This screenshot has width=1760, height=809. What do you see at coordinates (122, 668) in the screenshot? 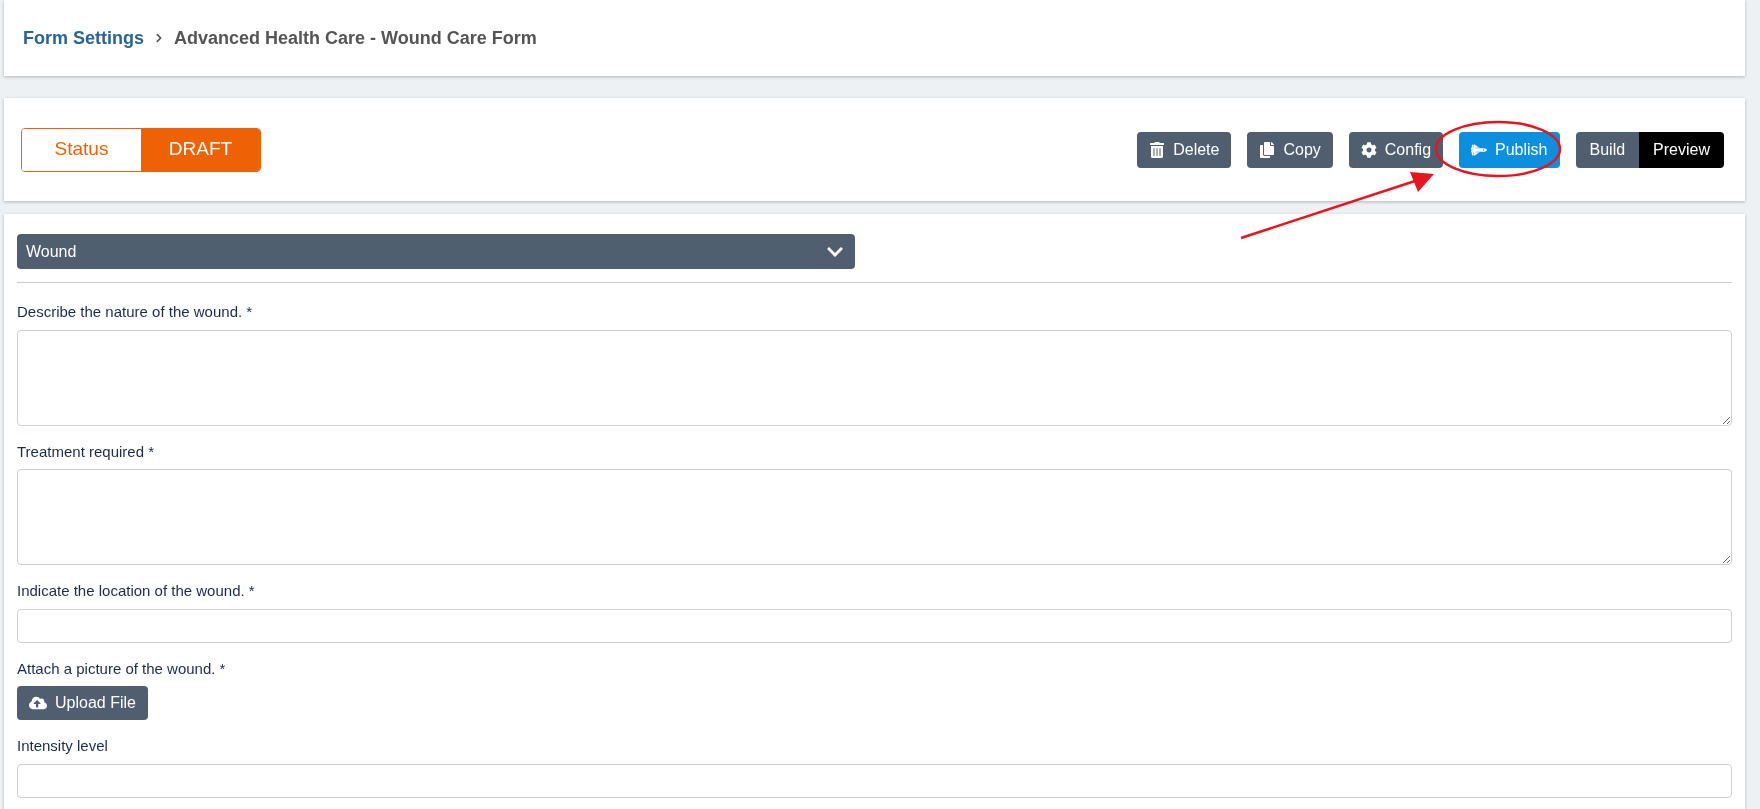
I see `field-label: Attach a picture of the wound. *` at bounding box center [122, 668].